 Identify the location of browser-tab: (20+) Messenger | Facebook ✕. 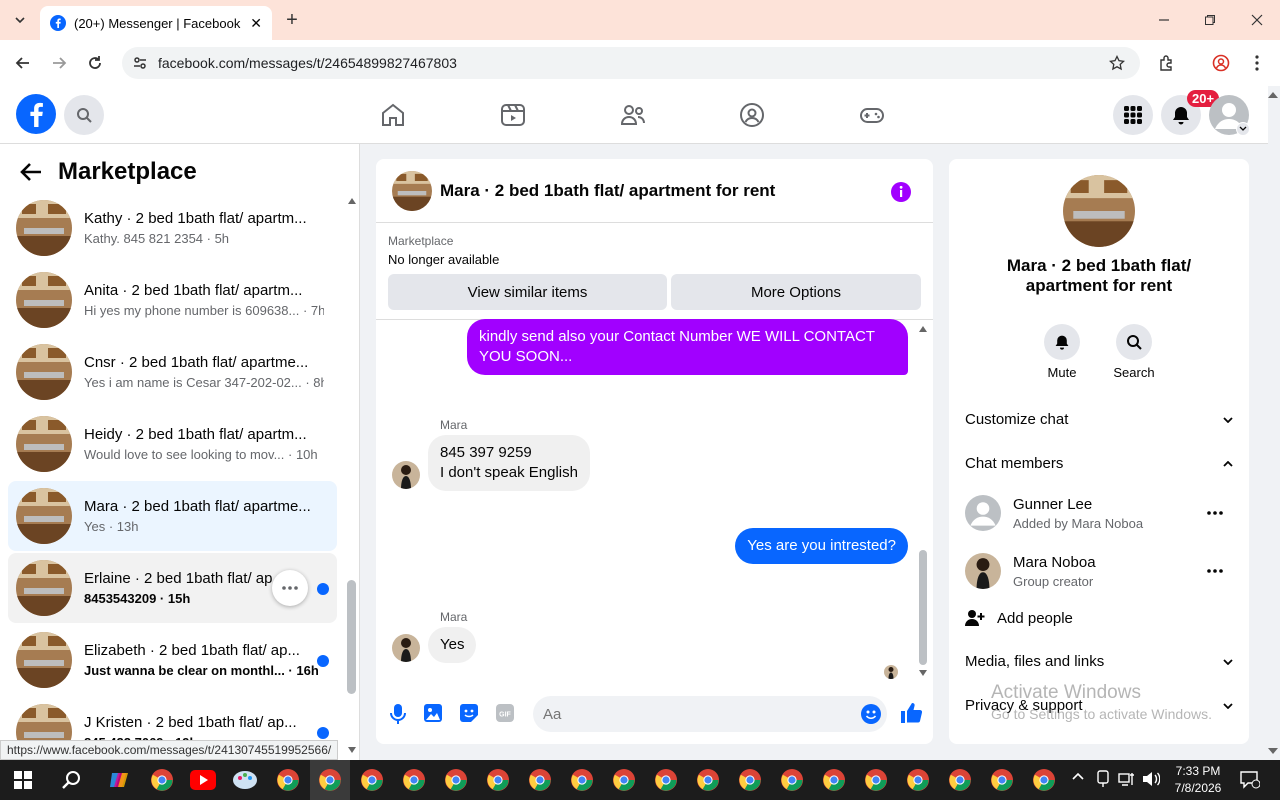
(156, 23).